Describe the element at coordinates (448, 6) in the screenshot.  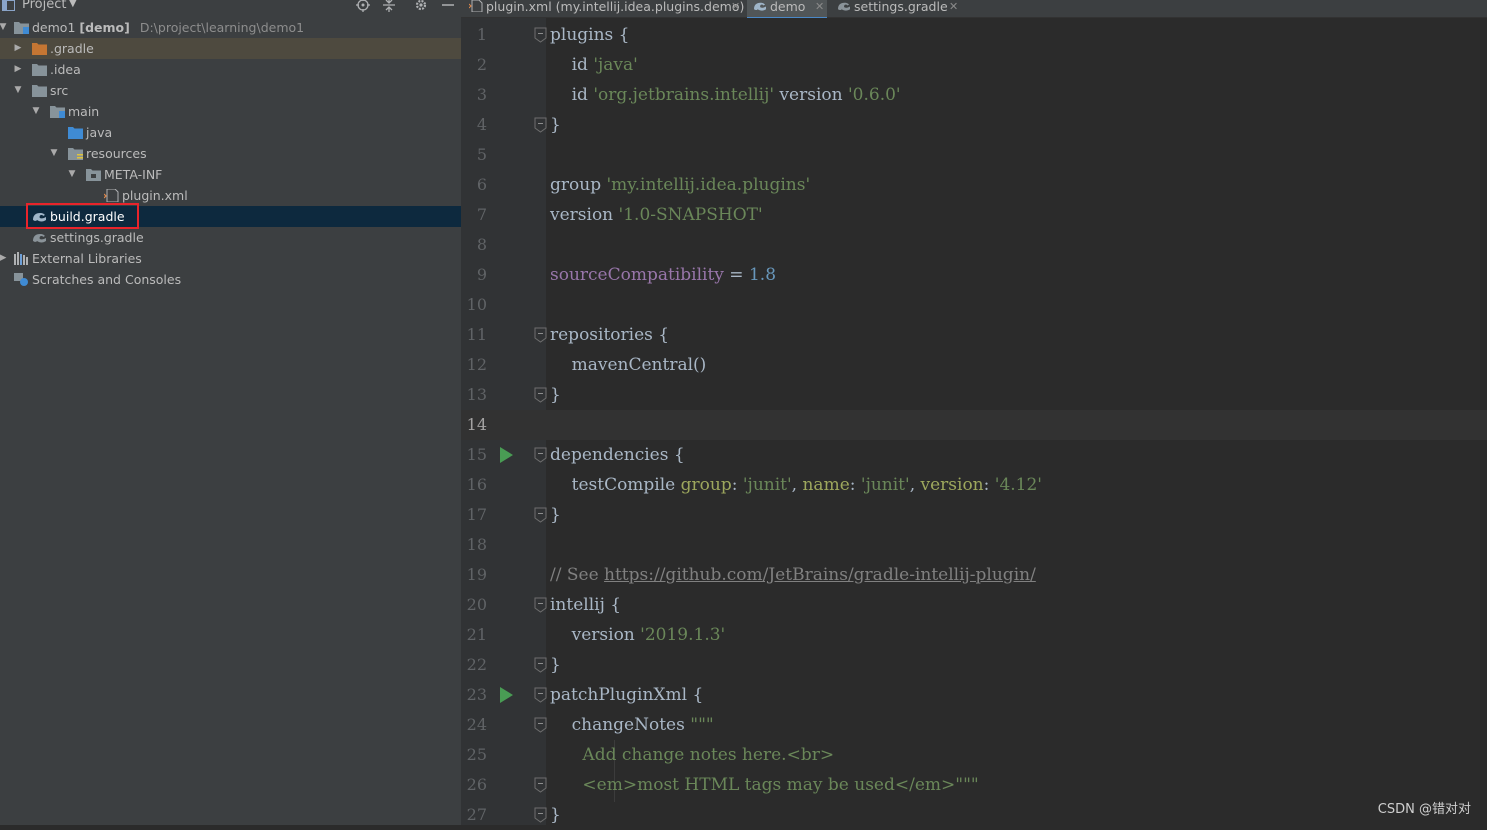
I see `hide-icon` at that location.